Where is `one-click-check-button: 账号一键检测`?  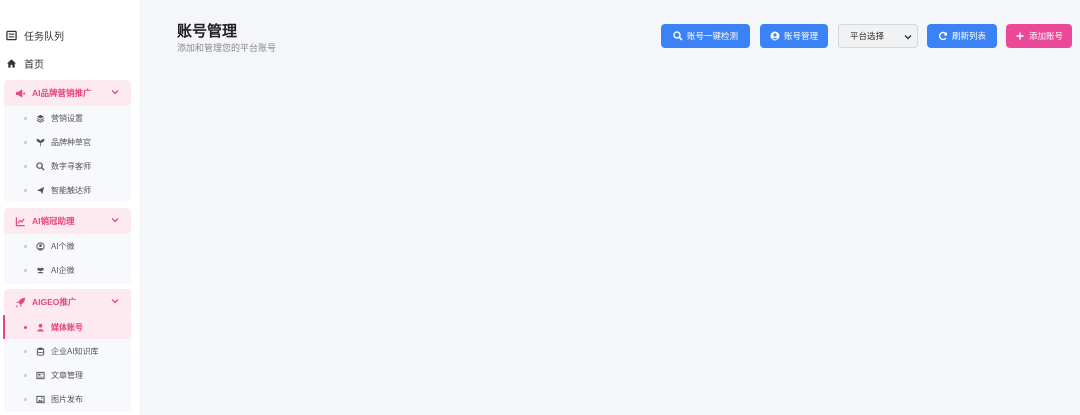
one-click-check-button: 账号一键检测 is located at coordinates (705, 36).